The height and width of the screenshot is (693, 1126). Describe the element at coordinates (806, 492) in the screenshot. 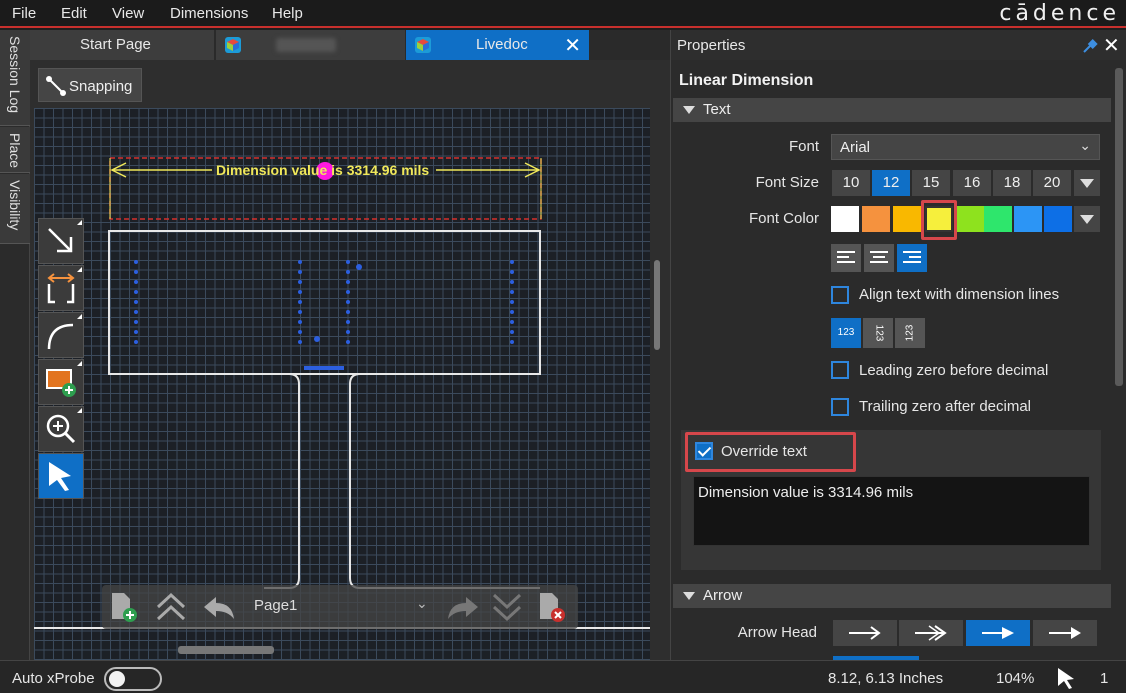

I see `override-text-value: Dimension value is 3314.96 mils` at that location.